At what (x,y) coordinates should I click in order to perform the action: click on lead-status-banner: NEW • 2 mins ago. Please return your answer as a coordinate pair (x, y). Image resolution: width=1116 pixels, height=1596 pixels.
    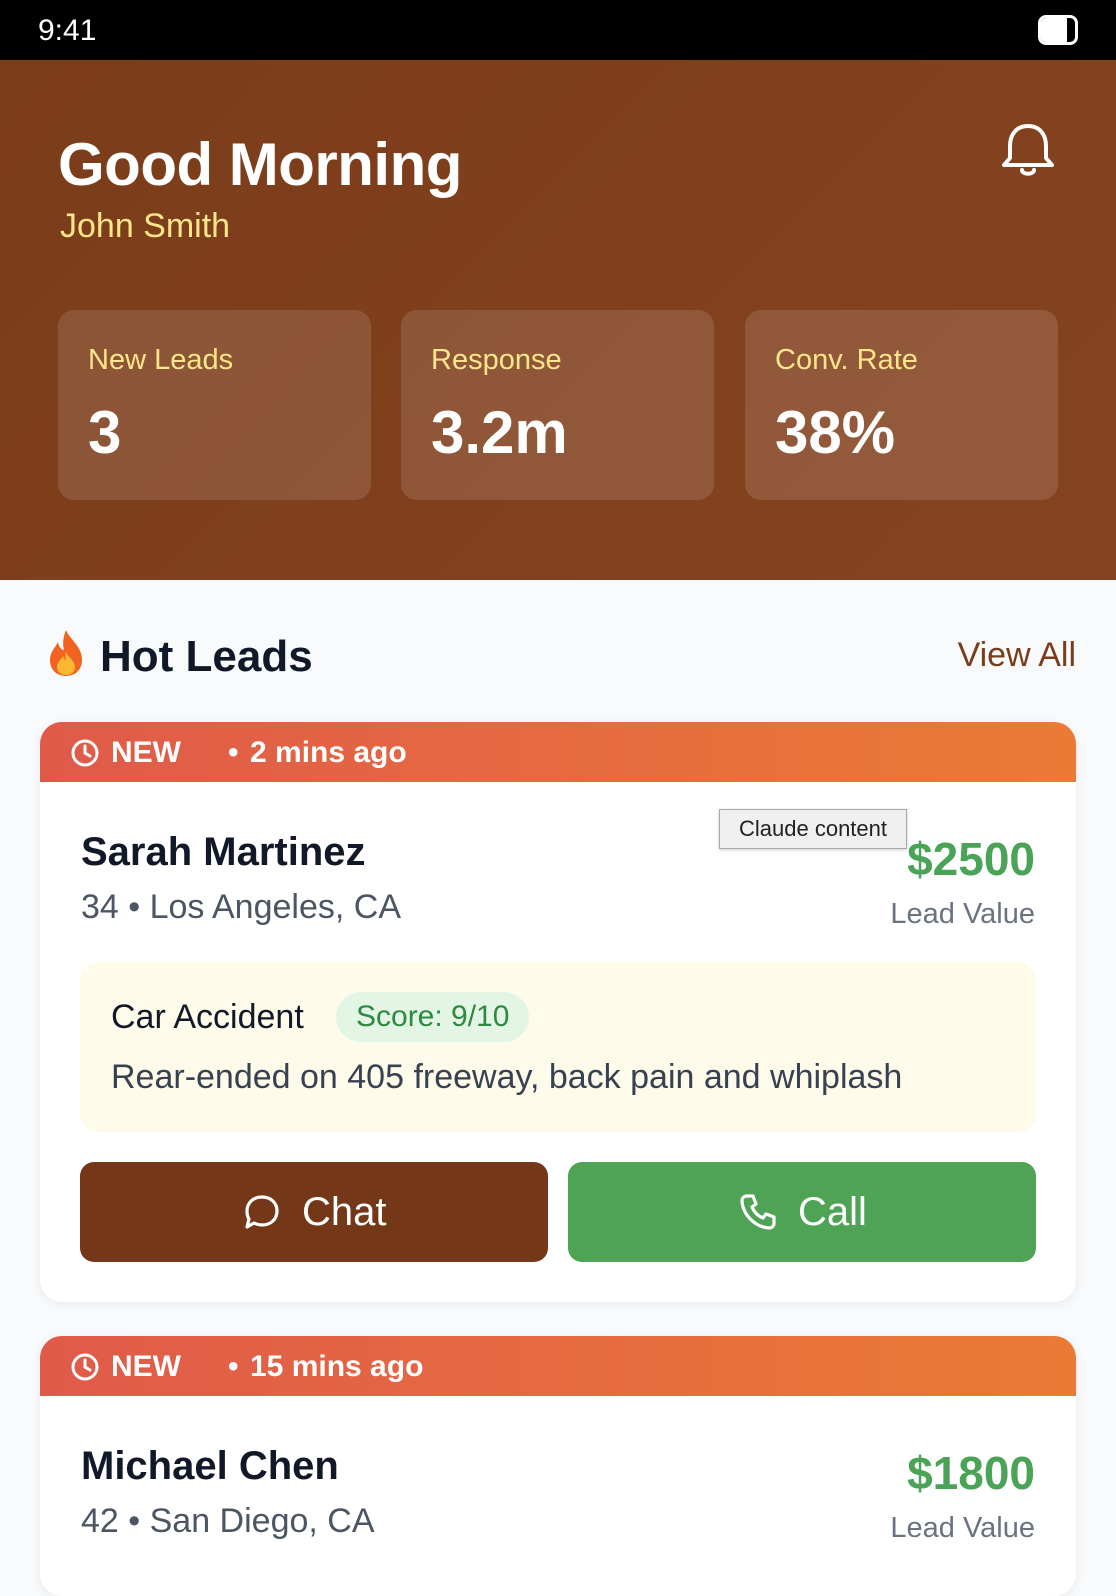
    Looking at the image, I should click on (558, 752).